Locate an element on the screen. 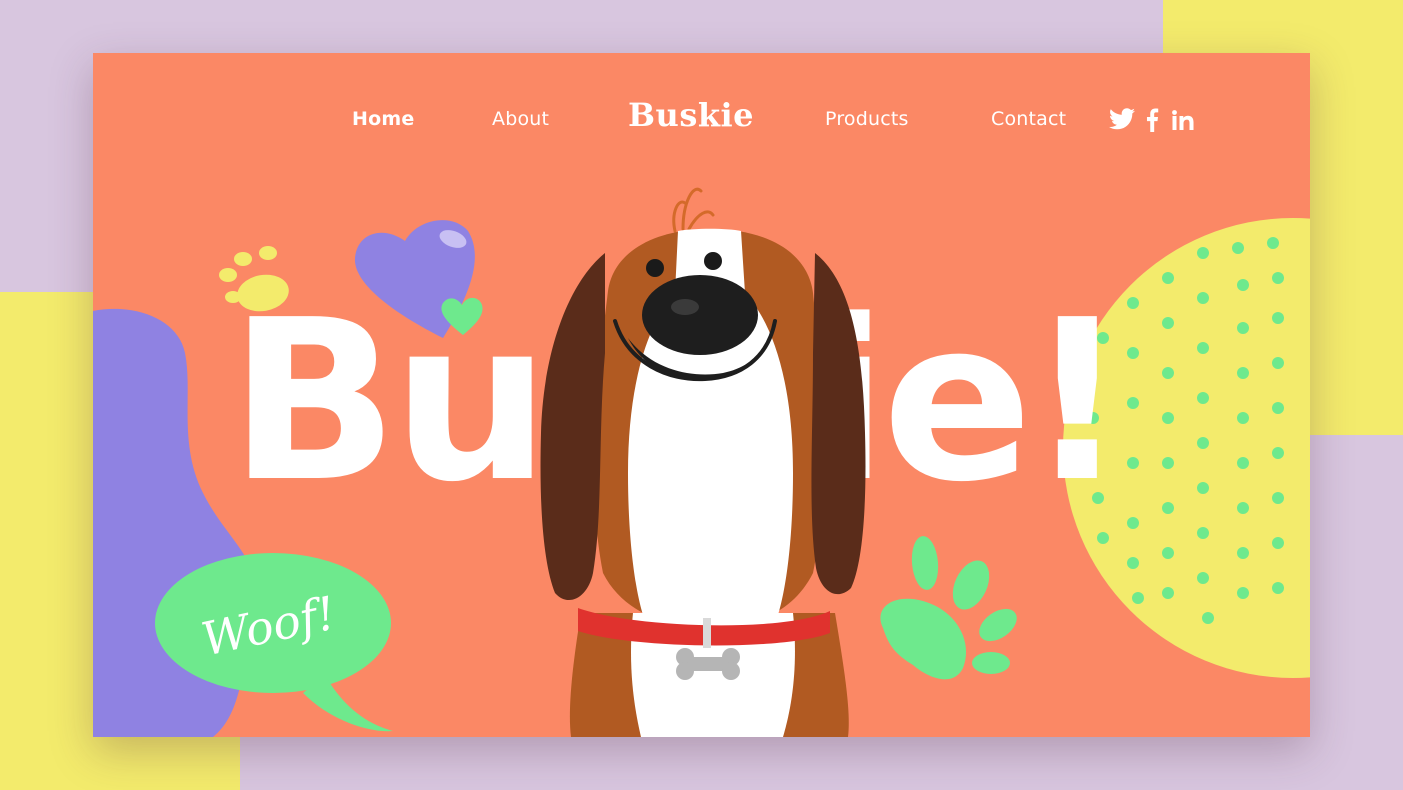 Image resolution: width=1403 pixels, height=790 pixels. green-paw is located at coordinates (948, 608).